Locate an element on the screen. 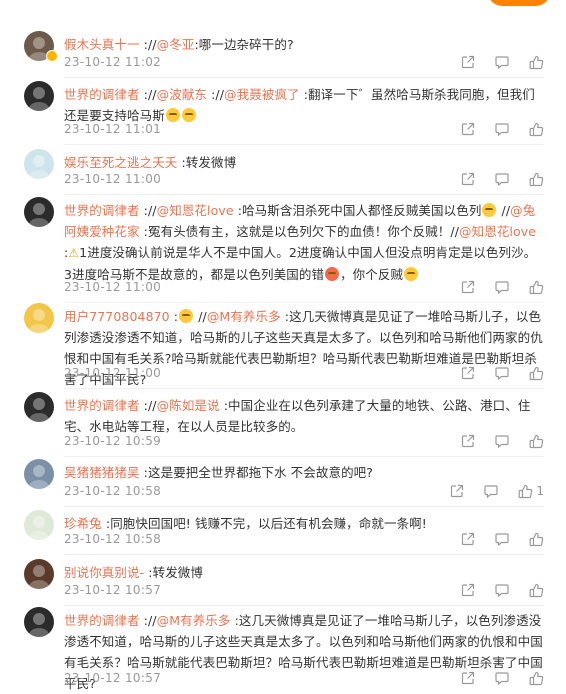 The height and width of the screenshot is (694, 566). timestamp: 23-10-12 11:01 is located at coordinates (113, 129).